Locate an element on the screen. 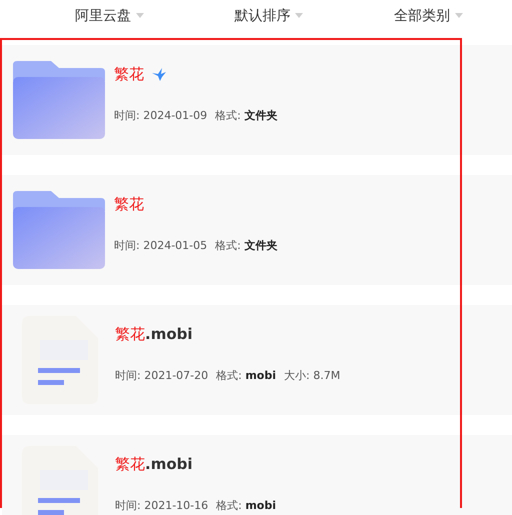 This screenshot has width=512, height=515. filter-dropdown: 默认排序 is located at coordinates (269, 15).